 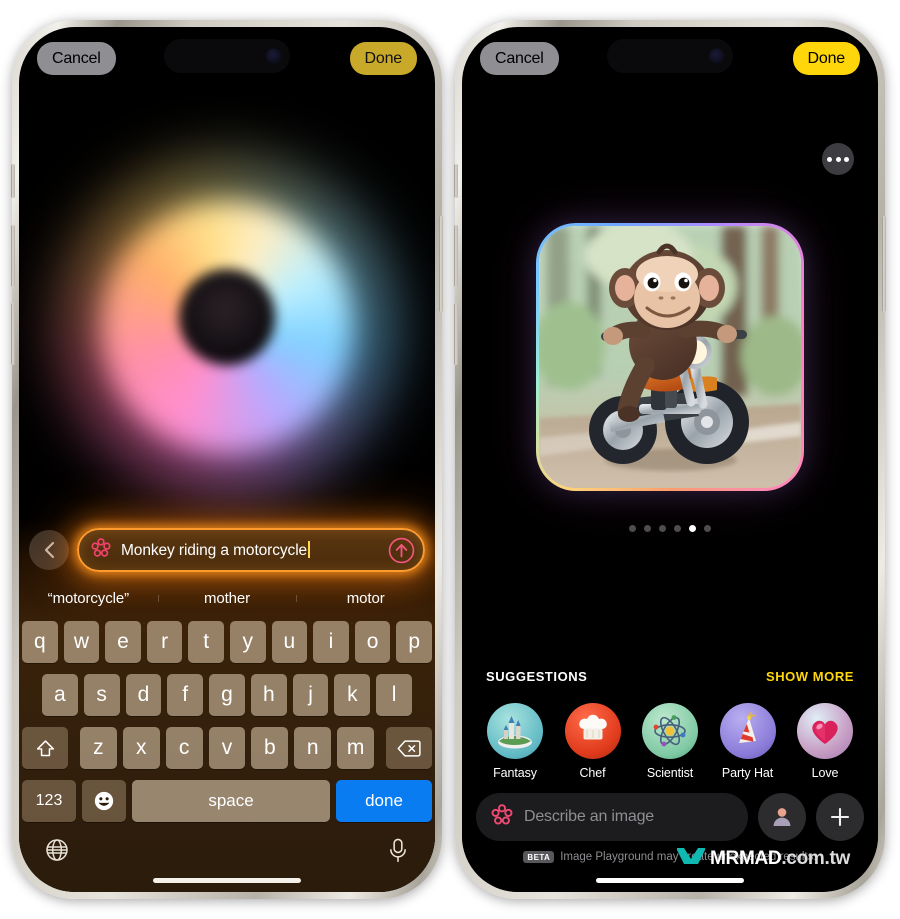 I want to click on show-more-button: SHOW MORE, so click(x=810, y=676).